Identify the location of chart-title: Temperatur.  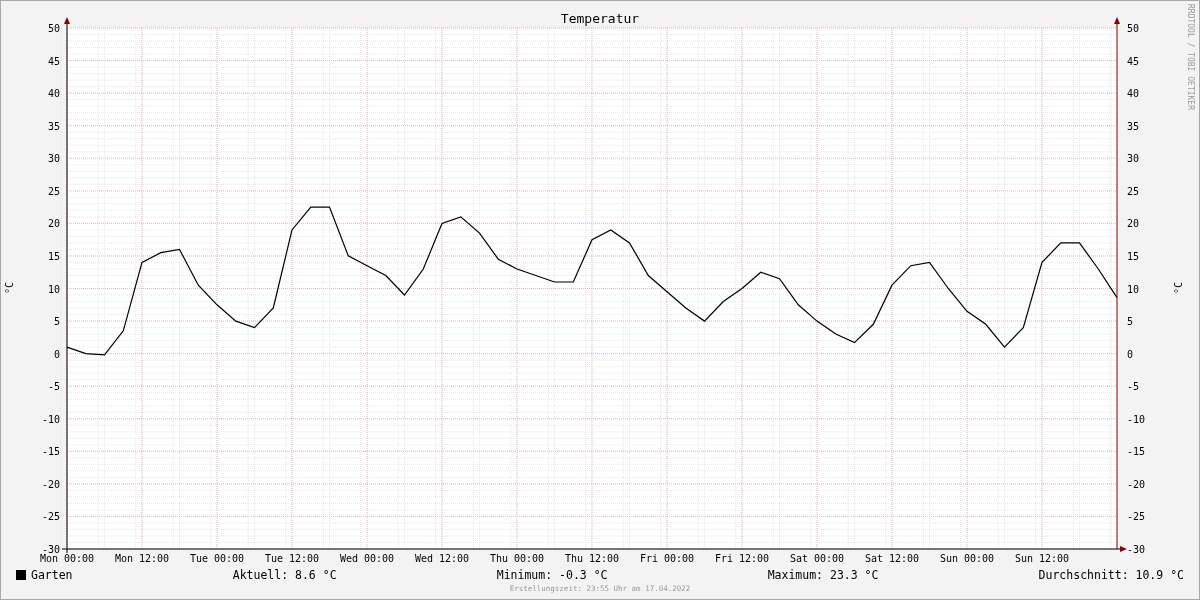
(600, 18).